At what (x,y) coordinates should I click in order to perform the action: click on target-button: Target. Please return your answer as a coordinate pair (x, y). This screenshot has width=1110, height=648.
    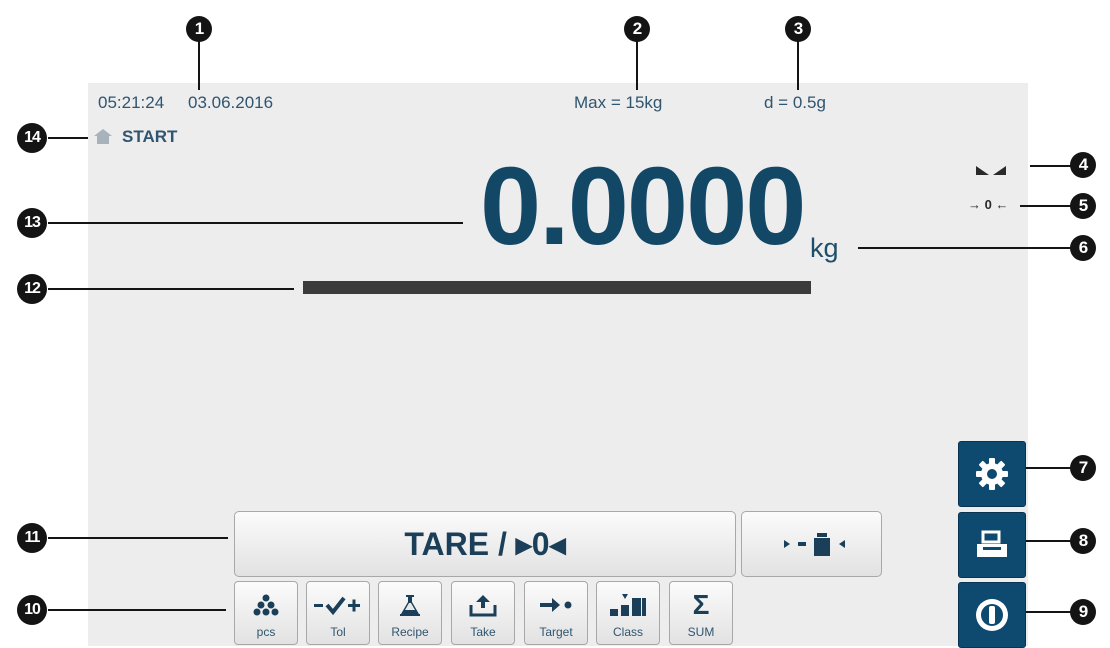
    Looking at the image, I should click on (556, 613).